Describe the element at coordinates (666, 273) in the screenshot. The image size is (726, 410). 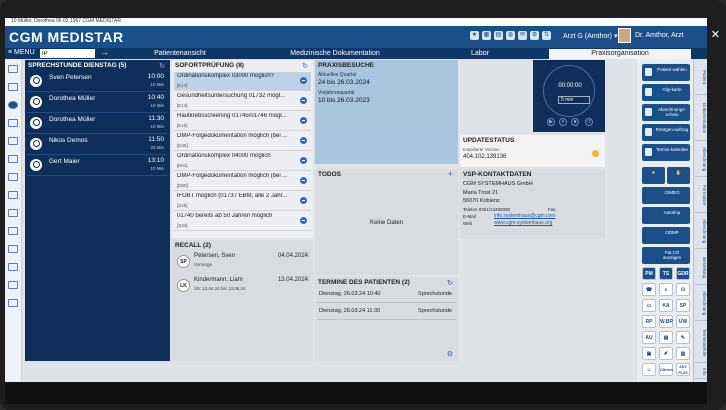
I see `ts-button: TS` at that location.